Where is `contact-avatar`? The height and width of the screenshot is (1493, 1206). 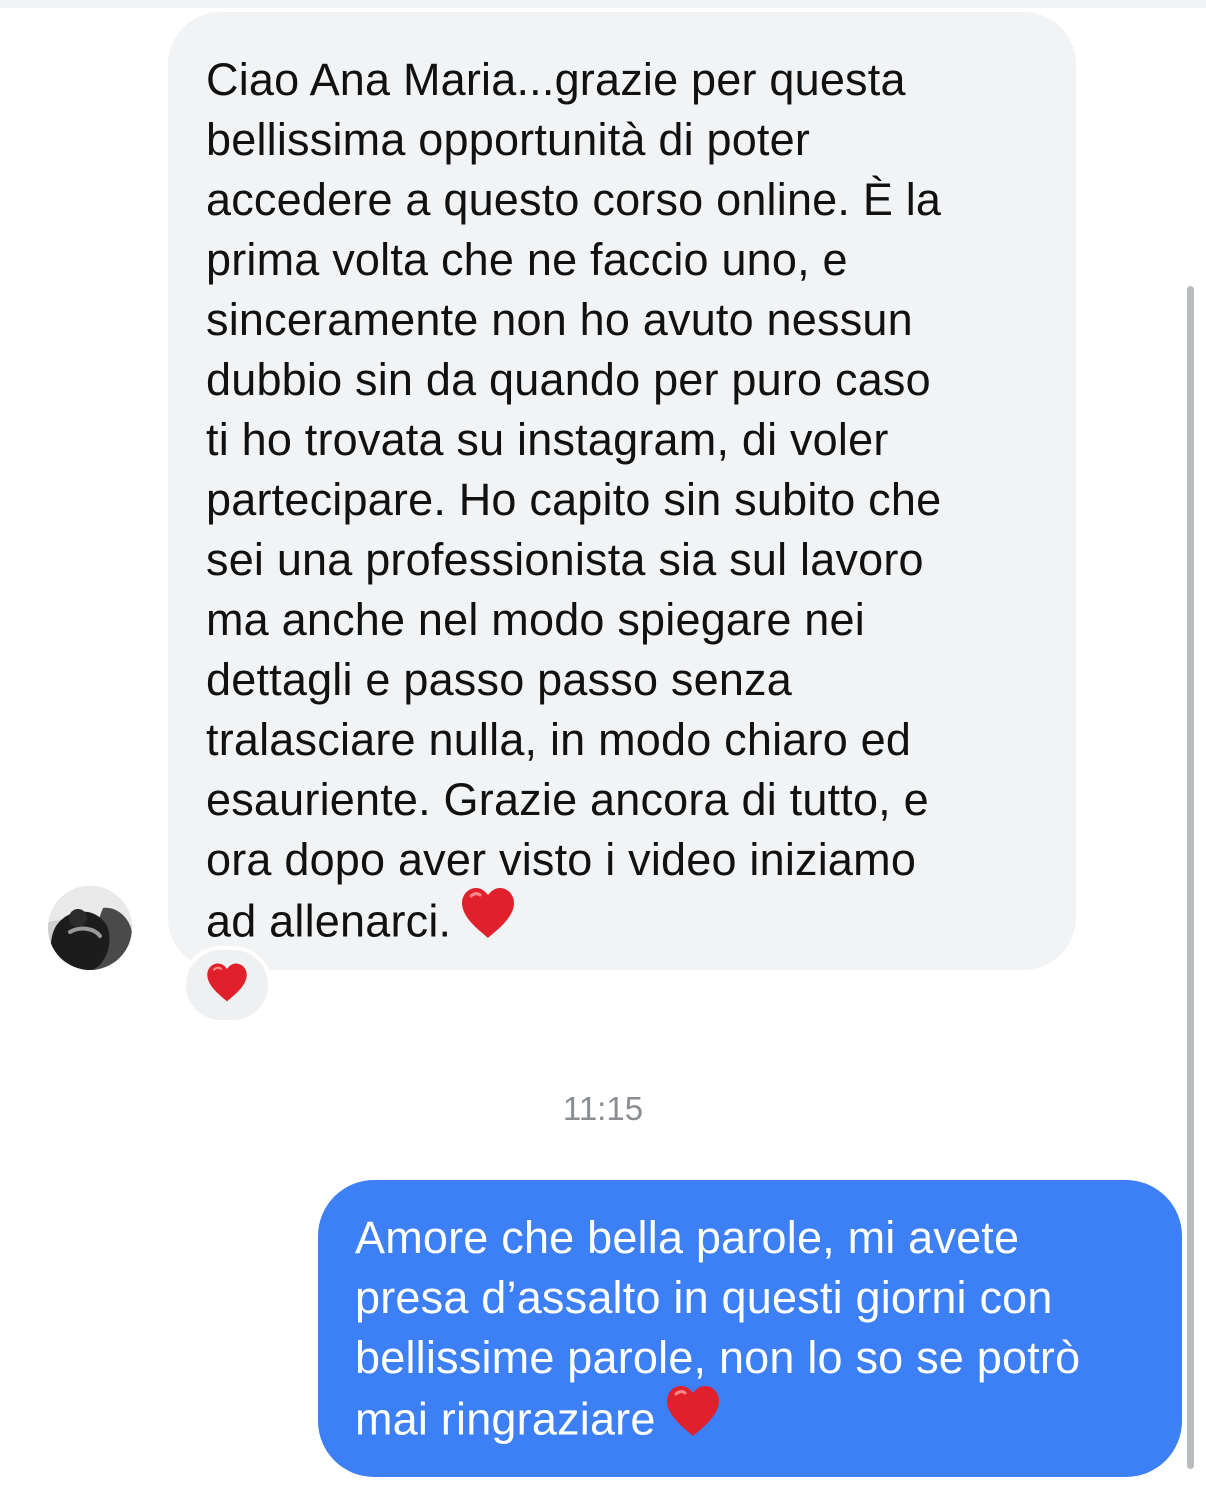 contact-avatar is located at coordinates (90, 928).